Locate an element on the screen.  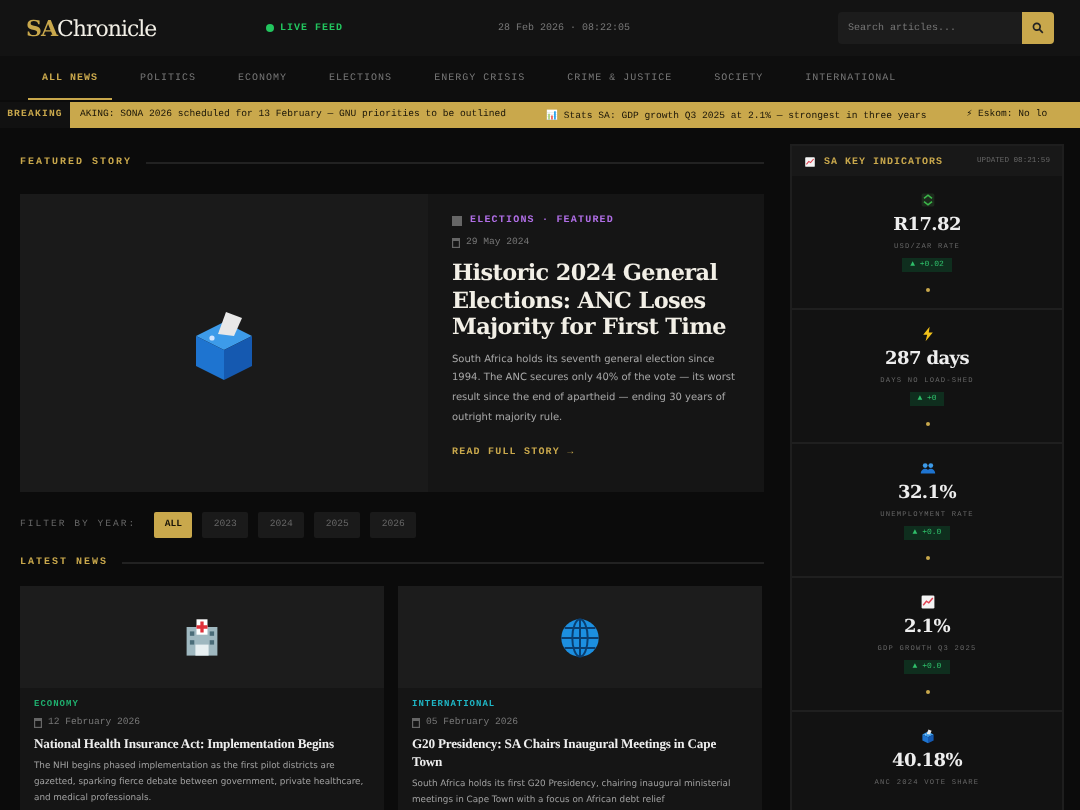
indicator-value: R17.82 is located at coordinates (927, 226).